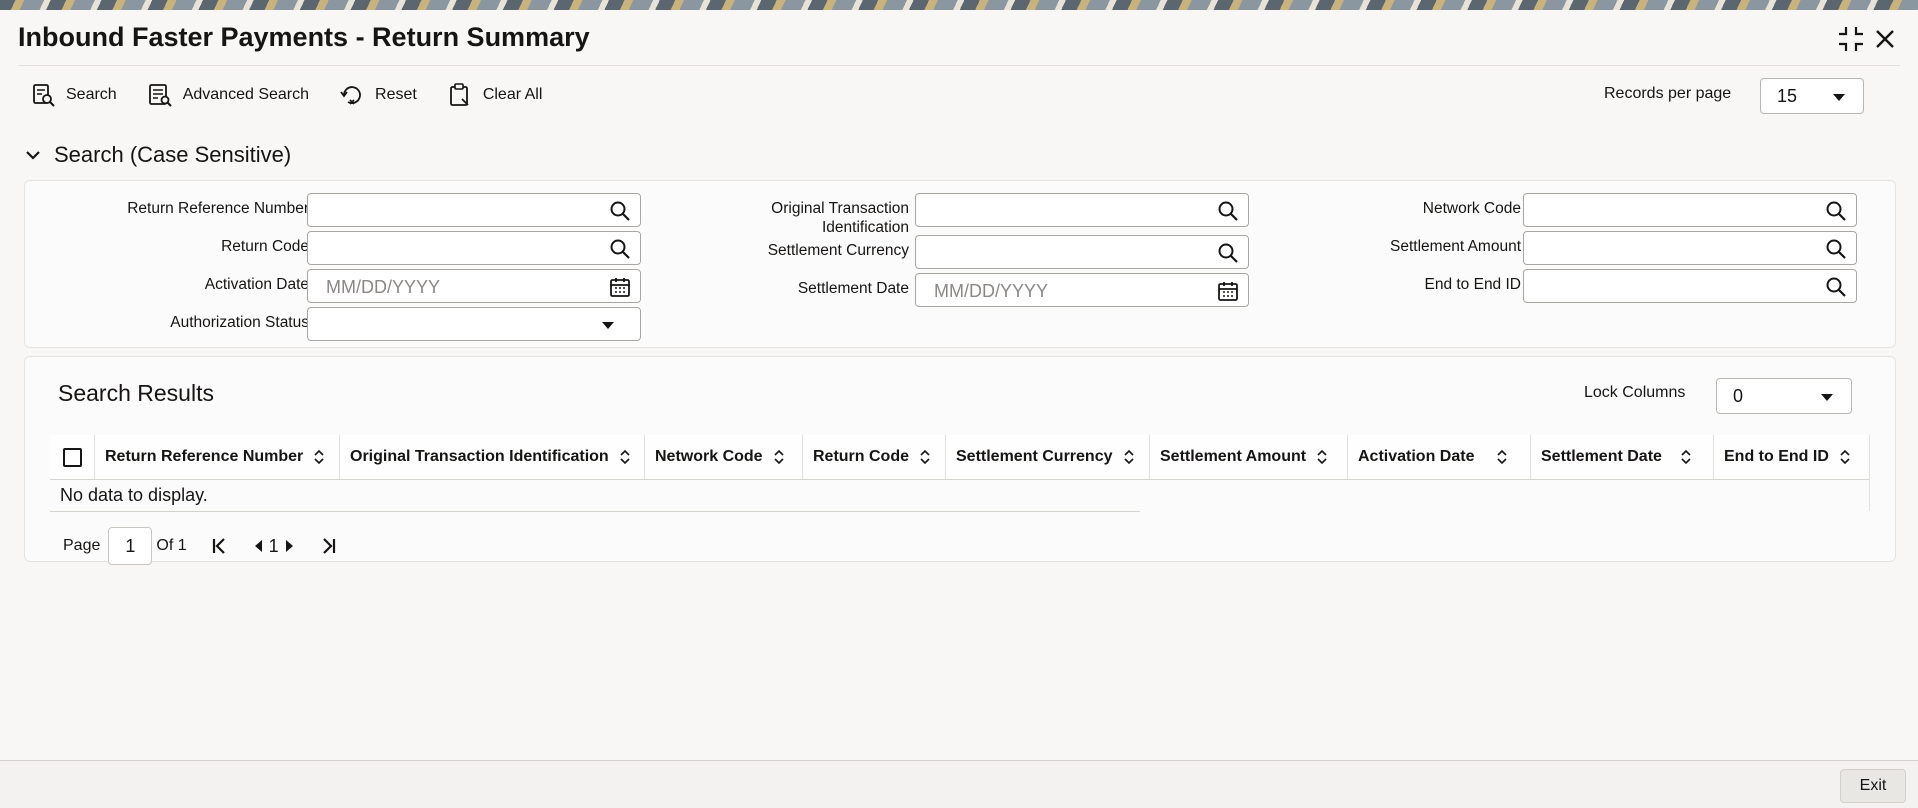 The image size is (1918, 808). I want to click on activation-date-placeholder: MM/DD/YYYY, so click(383, 287).